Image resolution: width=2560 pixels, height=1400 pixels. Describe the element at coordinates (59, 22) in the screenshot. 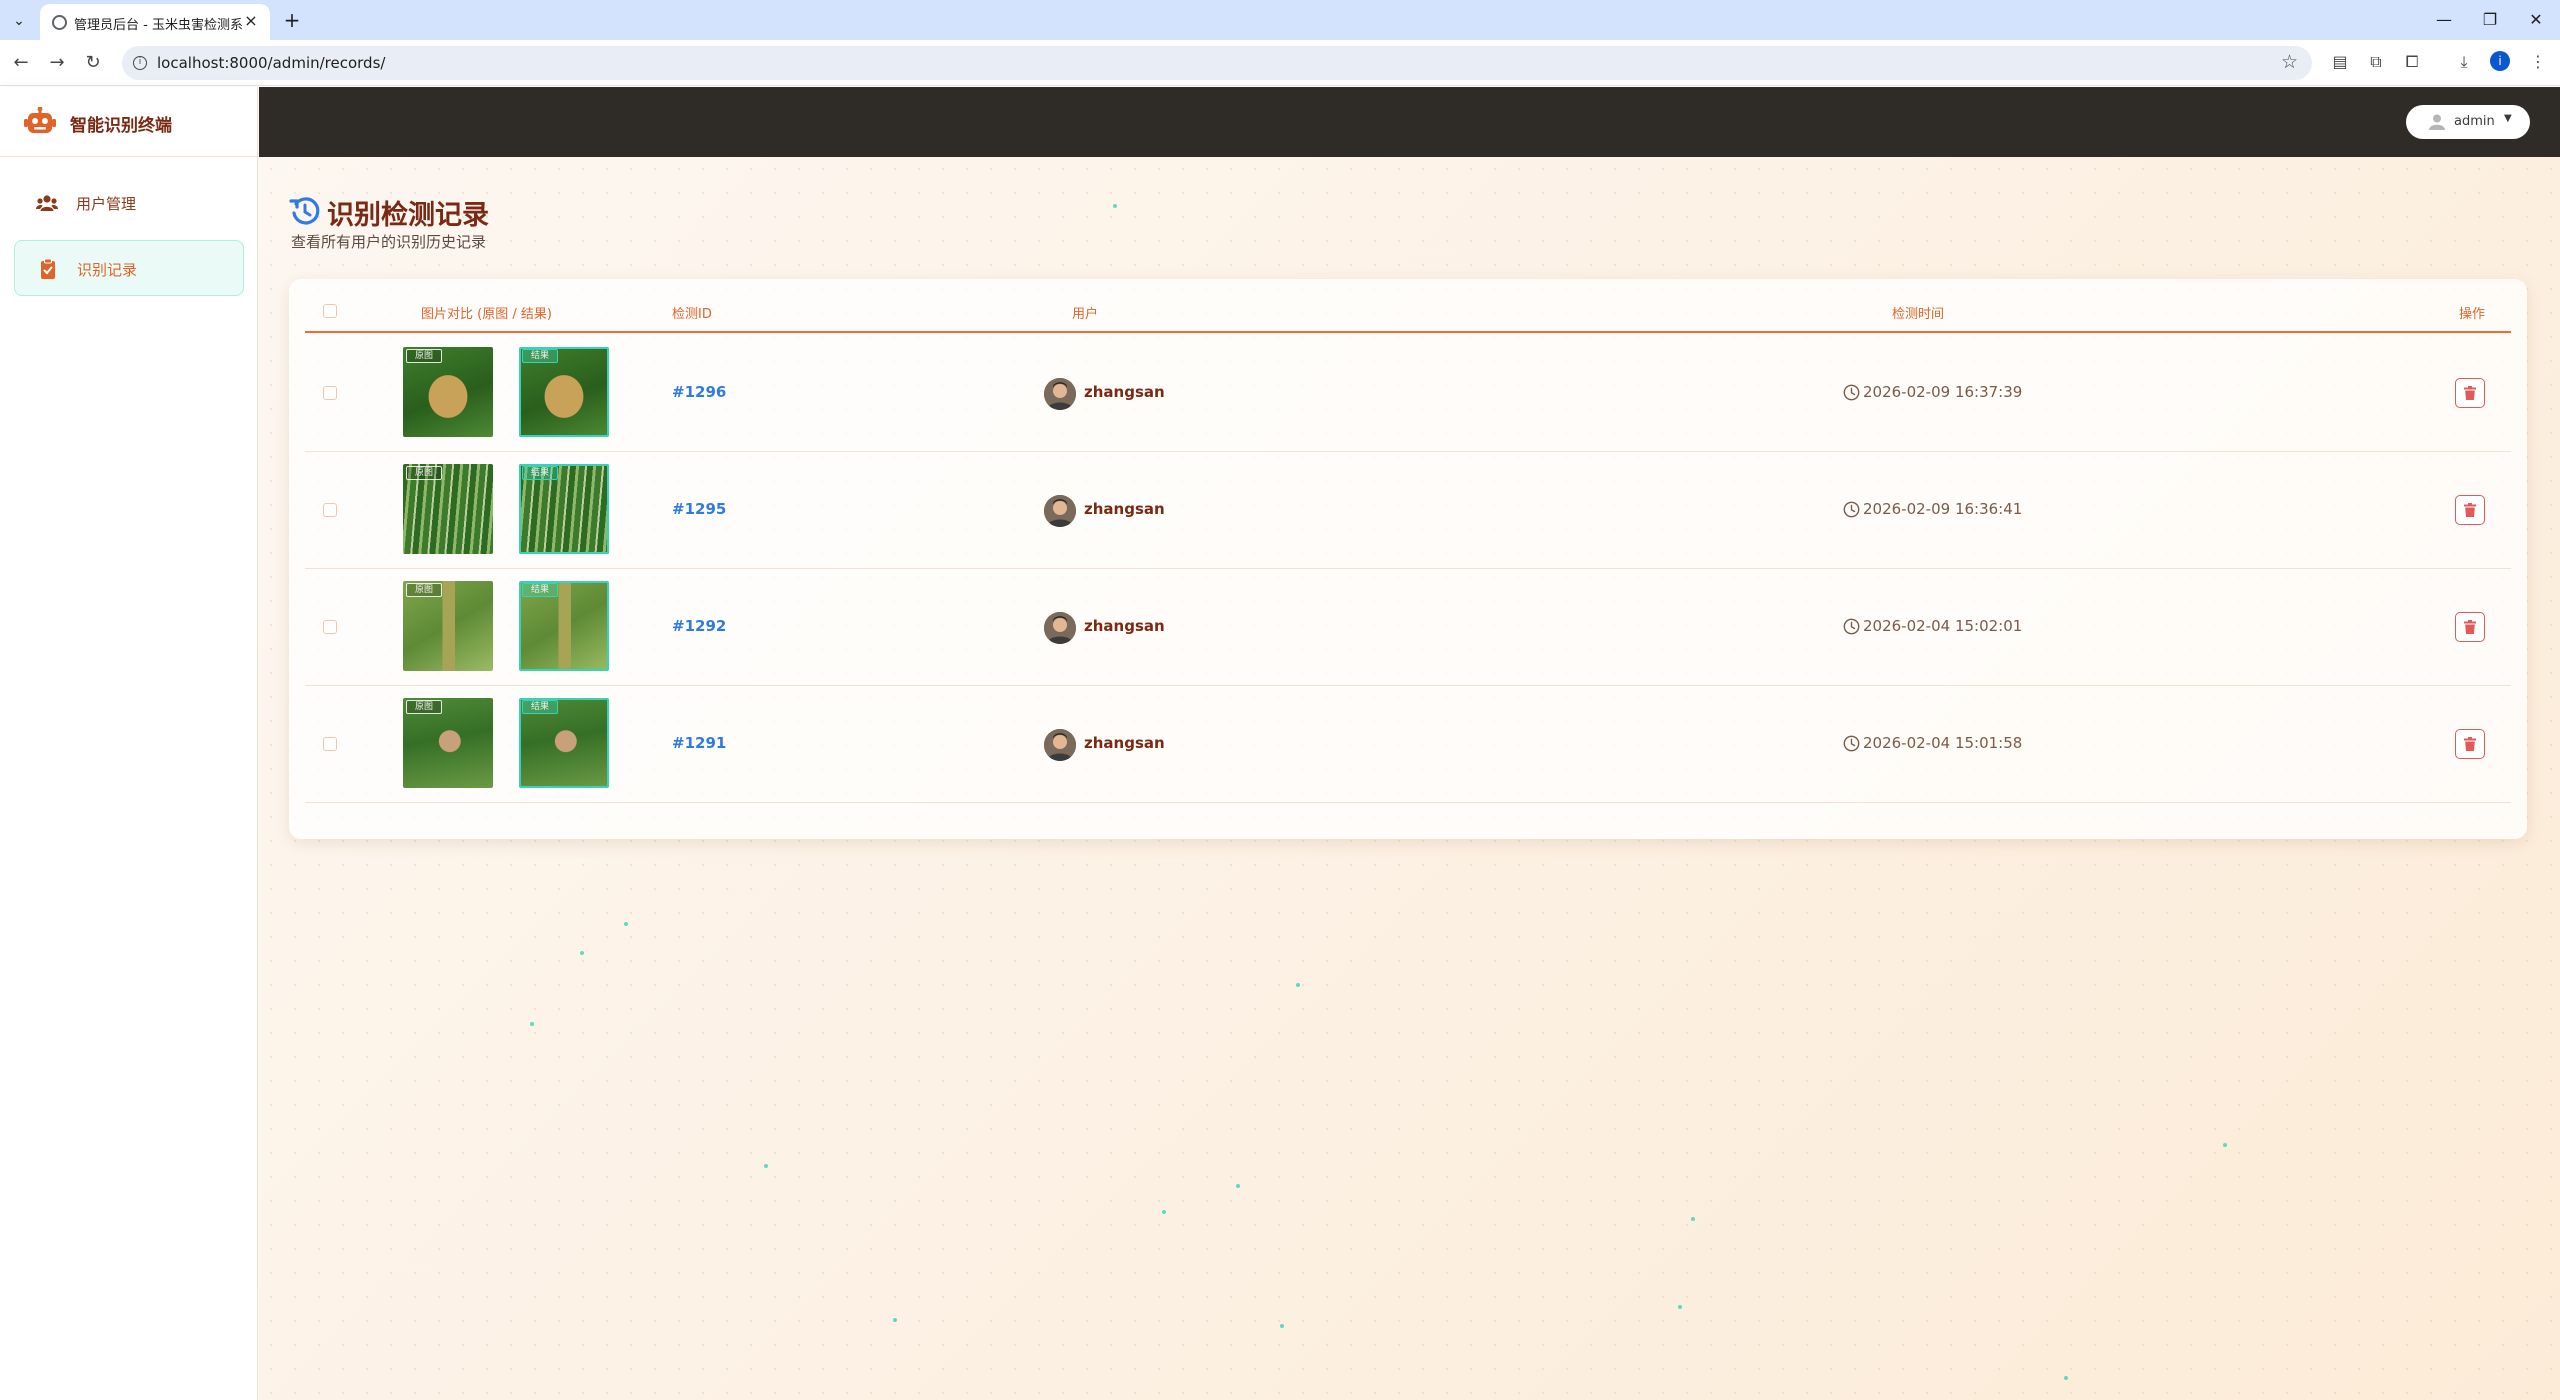

I see `globe-icon` at that location.